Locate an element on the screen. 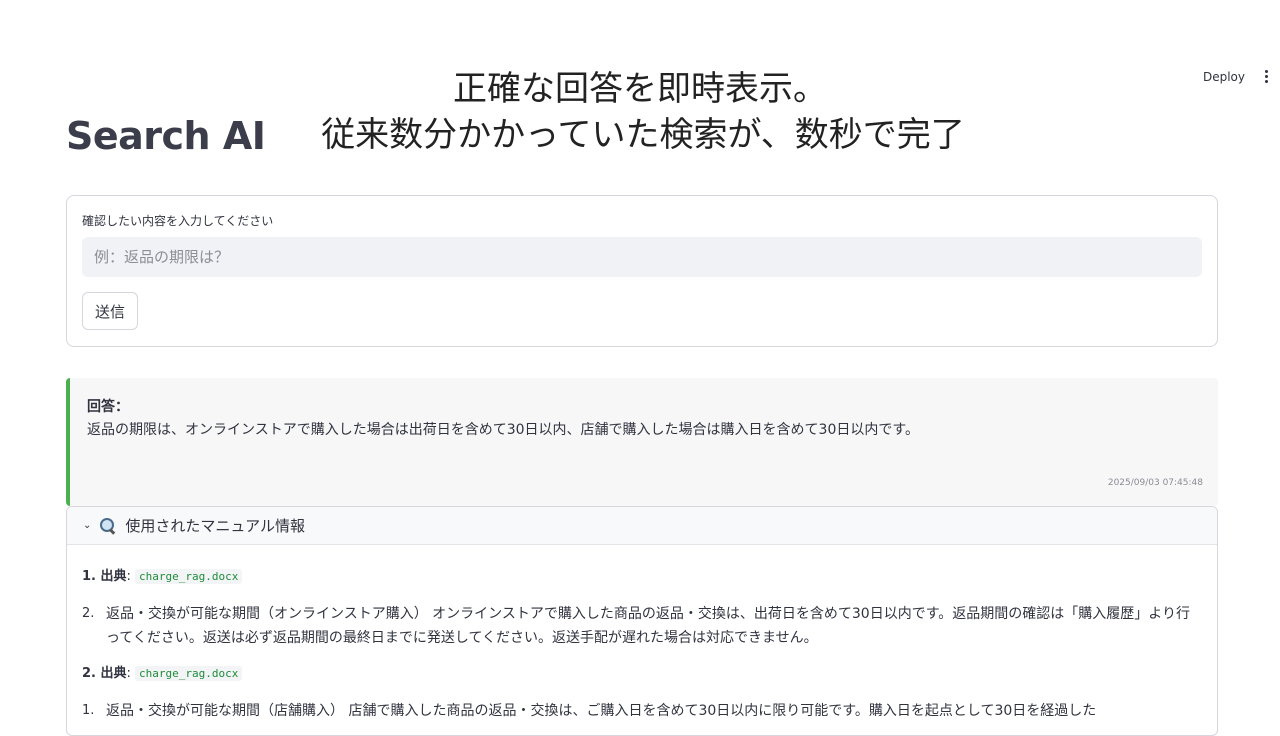  item-number: 2. is located at coordinates (88, 613).